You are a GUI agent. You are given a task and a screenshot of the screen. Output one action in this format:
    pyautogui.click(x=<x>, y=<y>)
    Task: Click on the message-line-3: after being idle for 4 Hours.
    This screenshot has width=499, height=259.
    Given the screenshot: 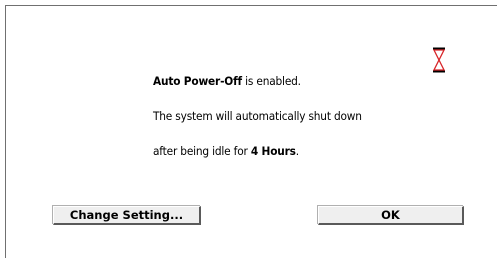 What is the action you would take?
    pyautogui.click(x=226, y=151)
    